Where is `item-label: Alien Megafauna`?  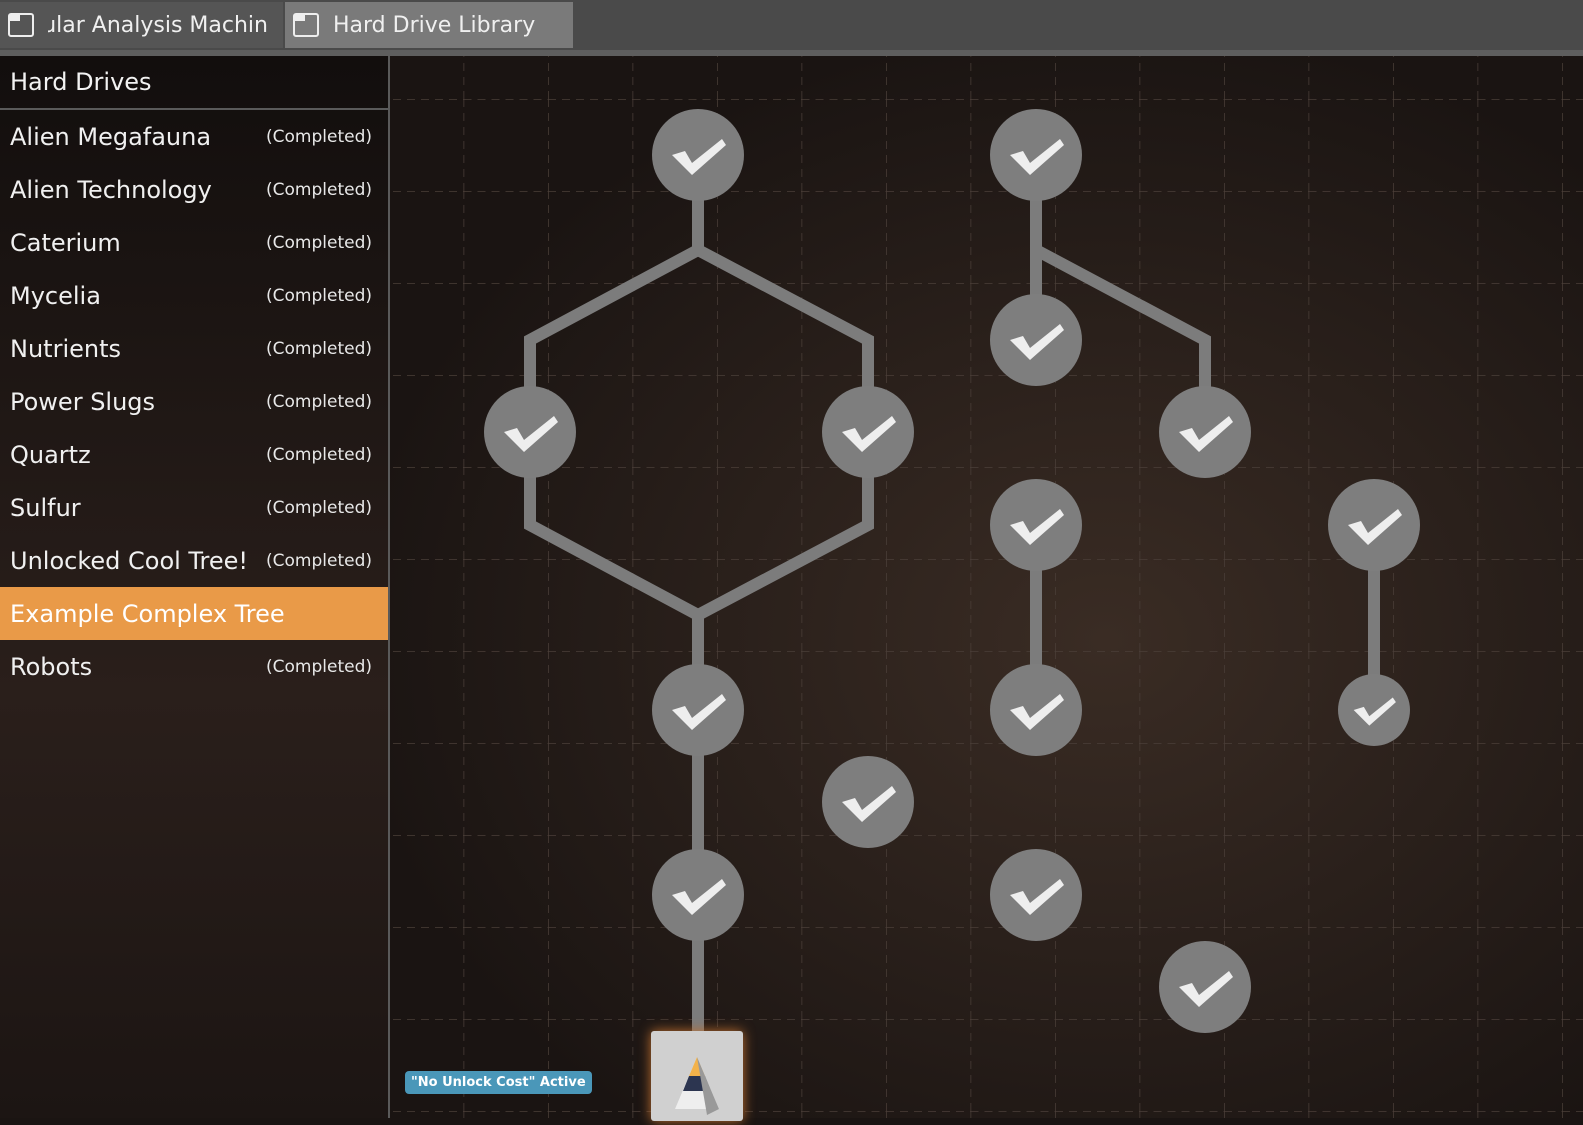 item-label: Alien Megafauna is located at coordinates (111, 136).